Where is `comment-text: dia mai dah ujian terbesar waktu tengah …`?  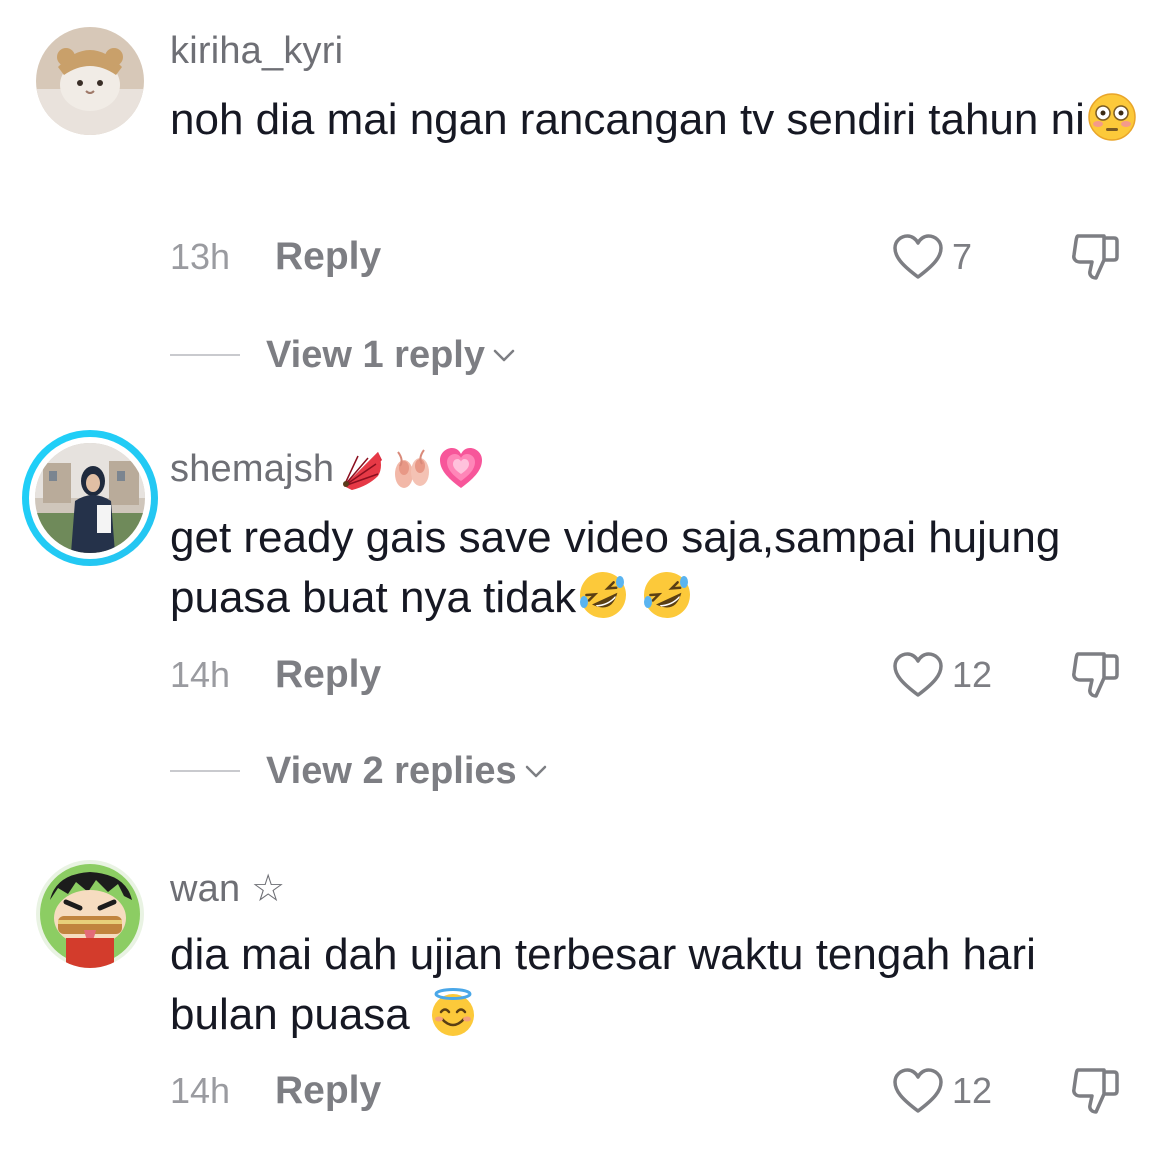 comment-text: dia mai dah ujian terbesar waktu tengah … is located at coordinates (603, 984).